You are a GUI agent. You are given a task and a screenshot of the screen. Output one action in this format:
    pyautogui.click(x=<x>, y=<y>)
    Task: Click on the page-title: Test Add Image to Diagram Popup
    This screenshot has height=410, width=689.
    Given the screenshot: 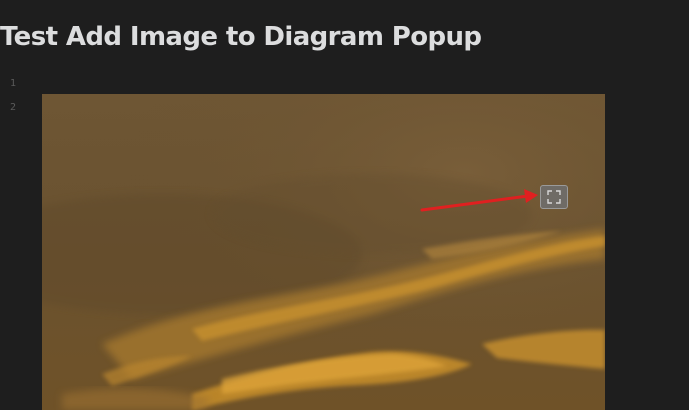 What is the action you would take?
    pyautogui.click(x=241, y=37)
    